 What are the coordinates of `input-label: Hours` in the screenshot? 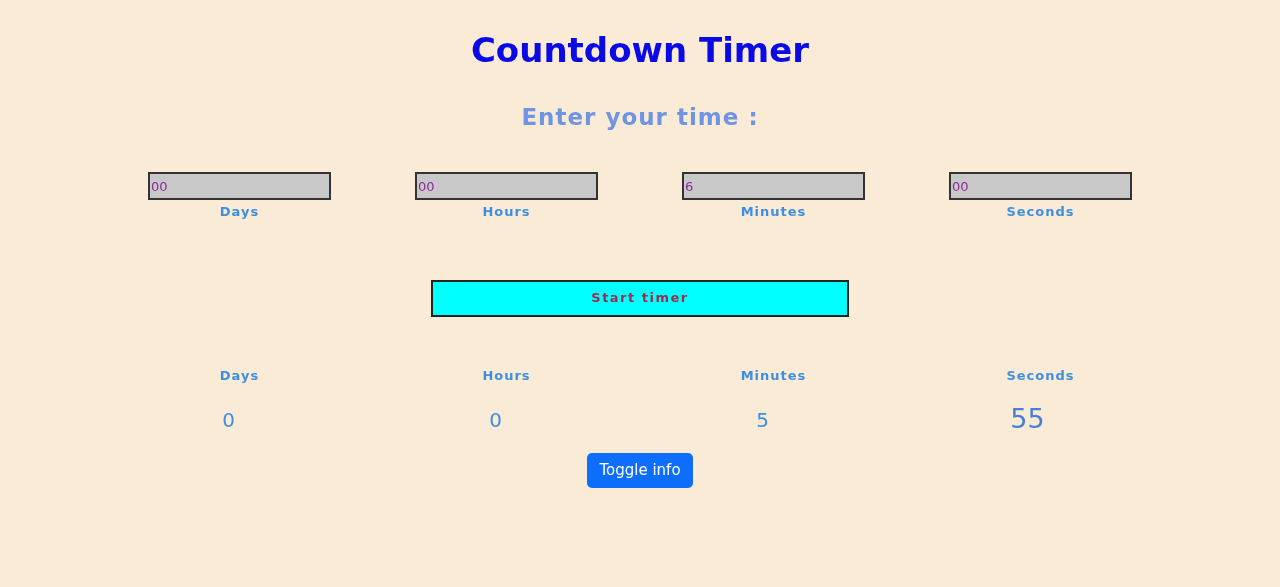 It's located at (506, 212).